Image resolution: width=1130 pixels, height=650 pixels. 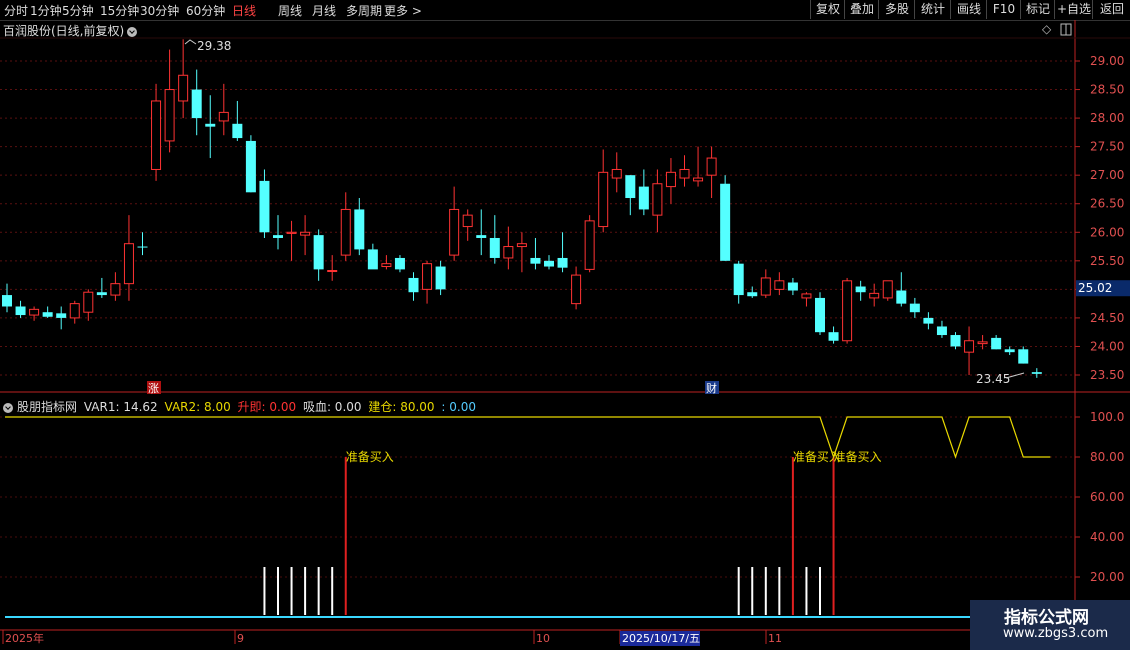 I want to click on price-tick-label: 27.00, so click(x=1107, y=175).